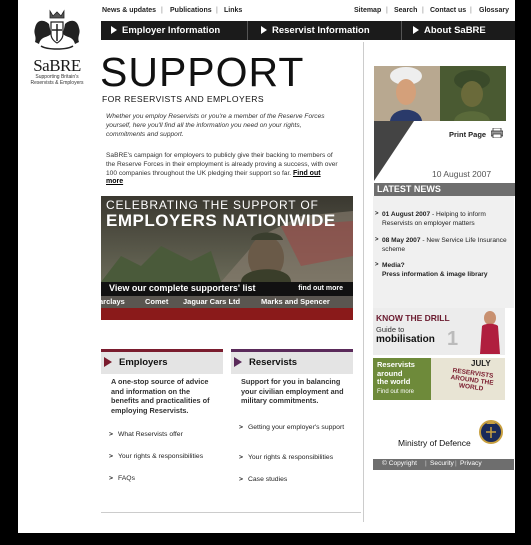 Image resolution: width=531 pixels, height=545 pixels. What do you see at coordinates (263, 479) in the screenshot?
I see `reservists-link-case-studies: > Case studies` at bounding box center [263, 479].